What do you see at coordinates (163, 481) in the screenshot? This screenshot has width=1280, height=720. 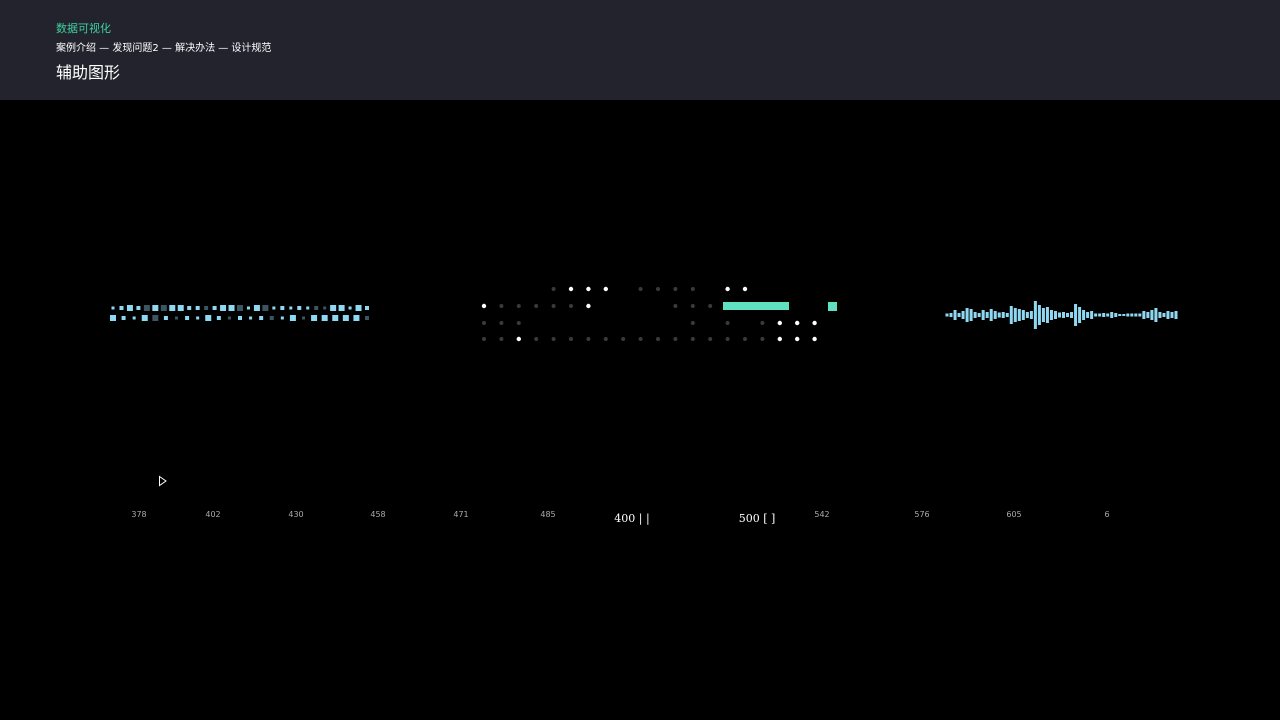 I see `play-icon` at bounding box center [163, 481].